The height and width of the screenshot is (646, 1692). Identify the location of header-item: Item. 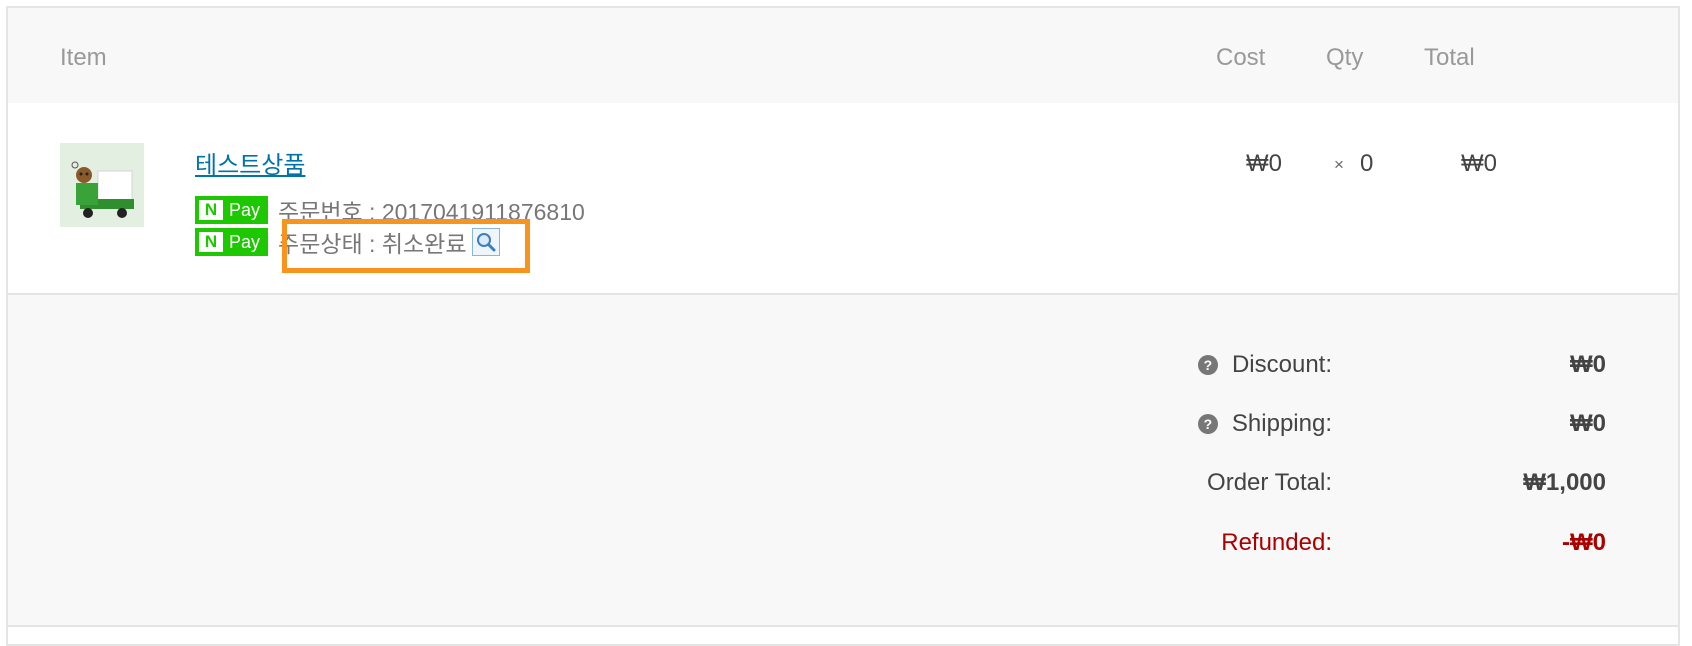
(83, 57).